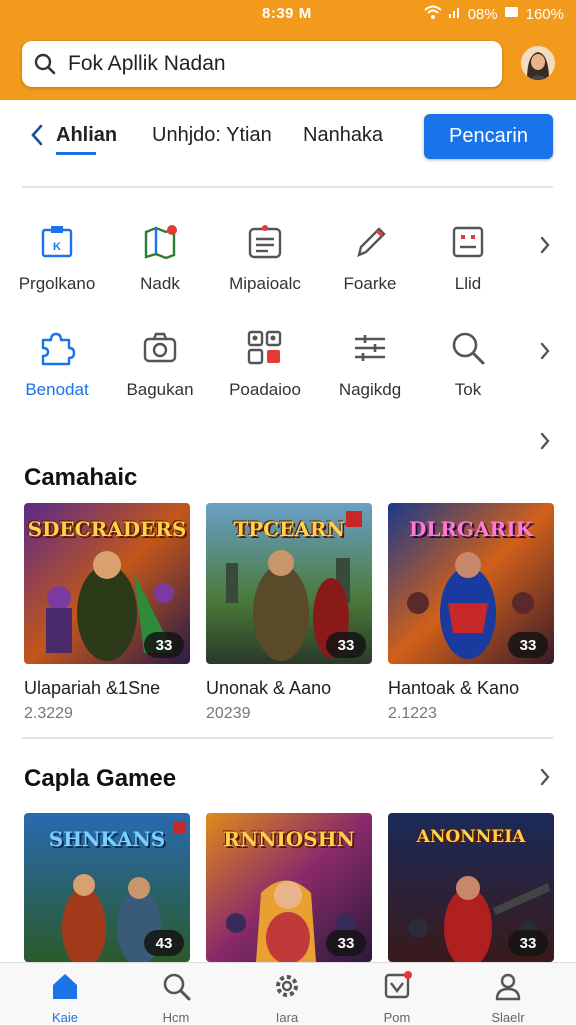  I want to click on gear-icon, so click(287, 990).